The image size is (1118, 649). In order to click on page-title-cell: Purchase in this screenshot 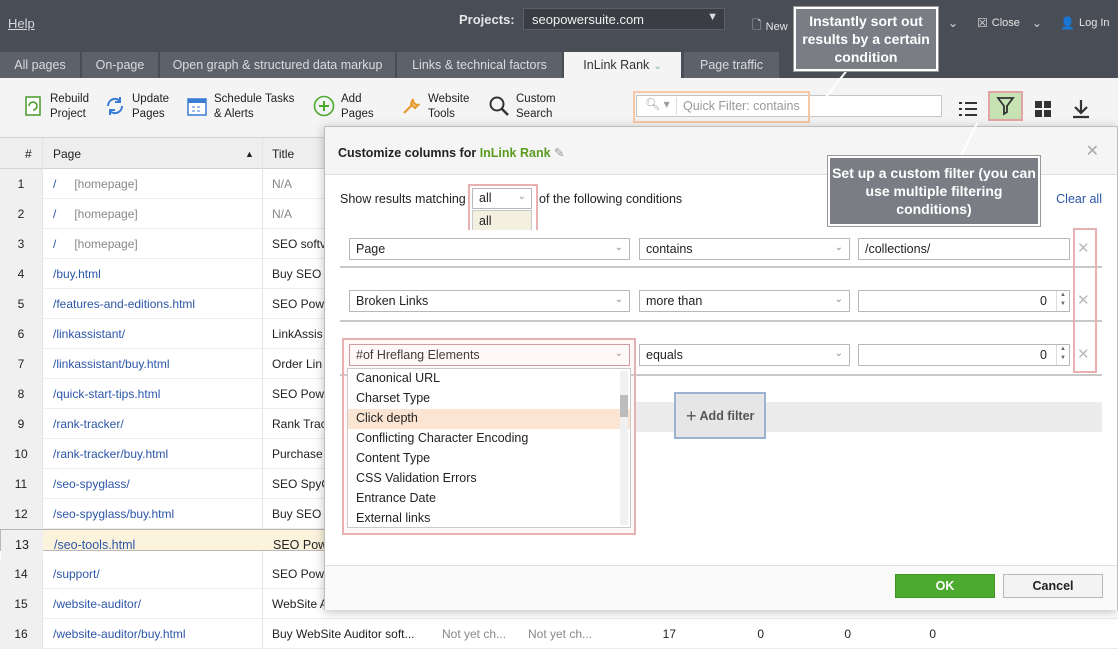, I will do `click(297, 454)`.